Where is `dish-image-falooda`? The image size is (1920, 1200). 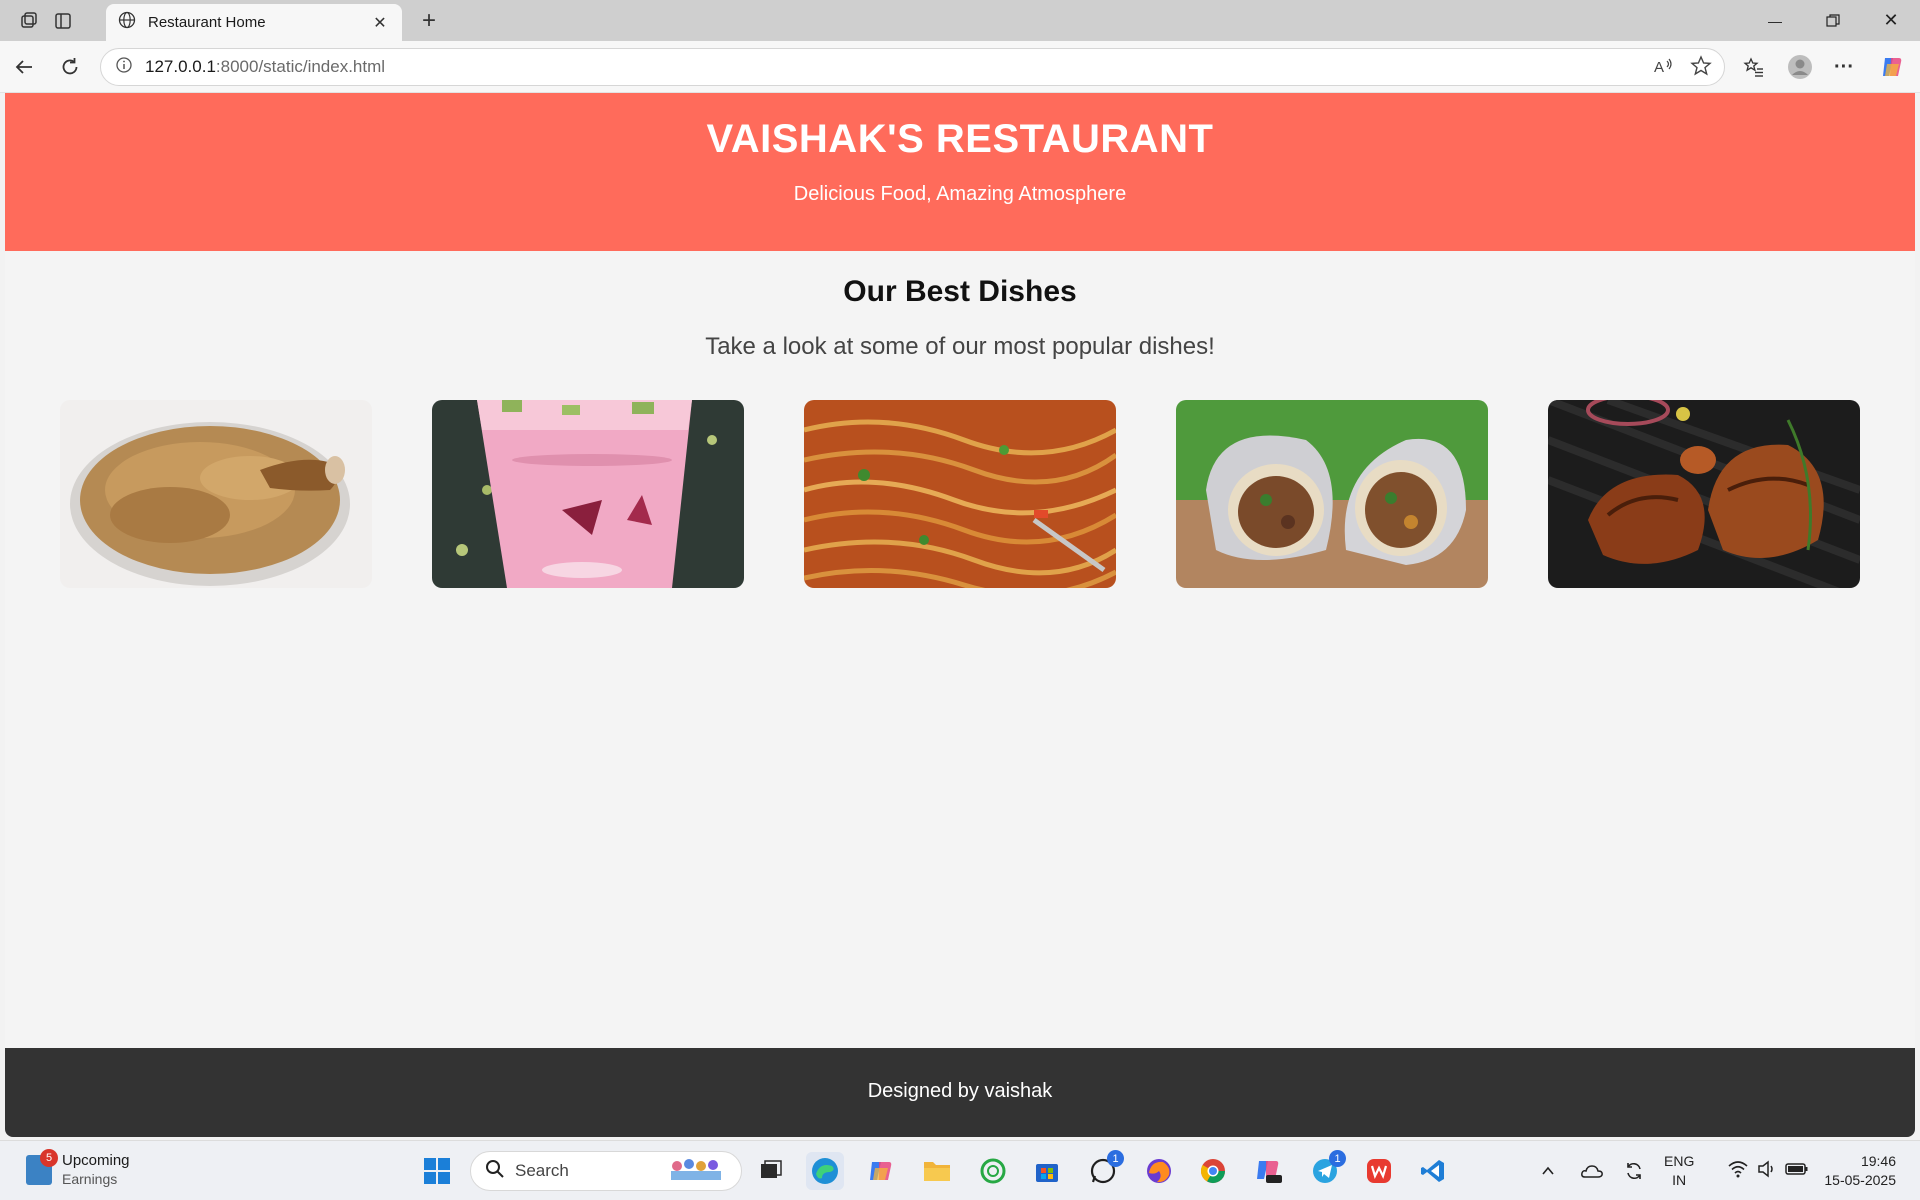 dish-image-falooda is located at coordinates (588, 494).